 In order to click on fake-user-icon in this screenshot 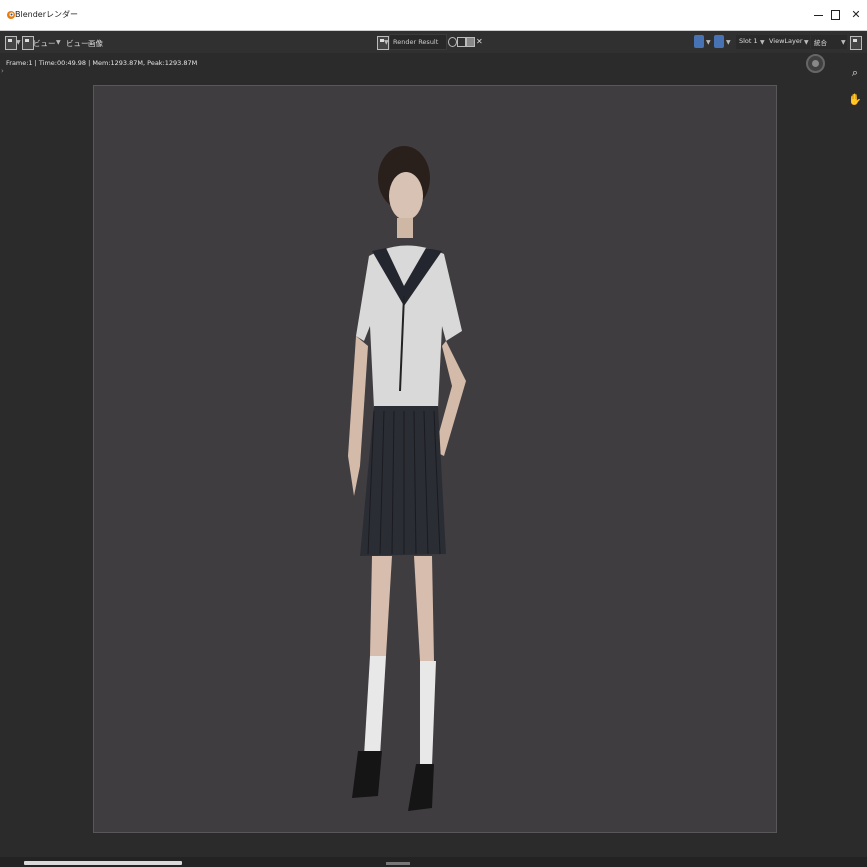, I will do `click(452, 42)`.